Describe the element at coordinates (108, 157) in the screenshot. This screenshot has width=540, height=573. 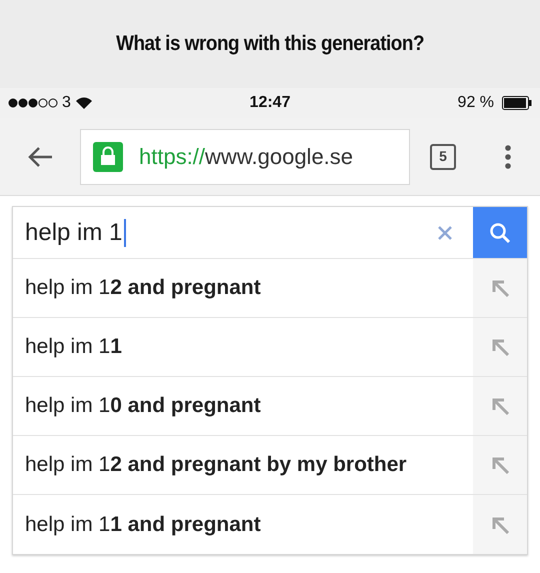
I see `lock-icon` at that location.